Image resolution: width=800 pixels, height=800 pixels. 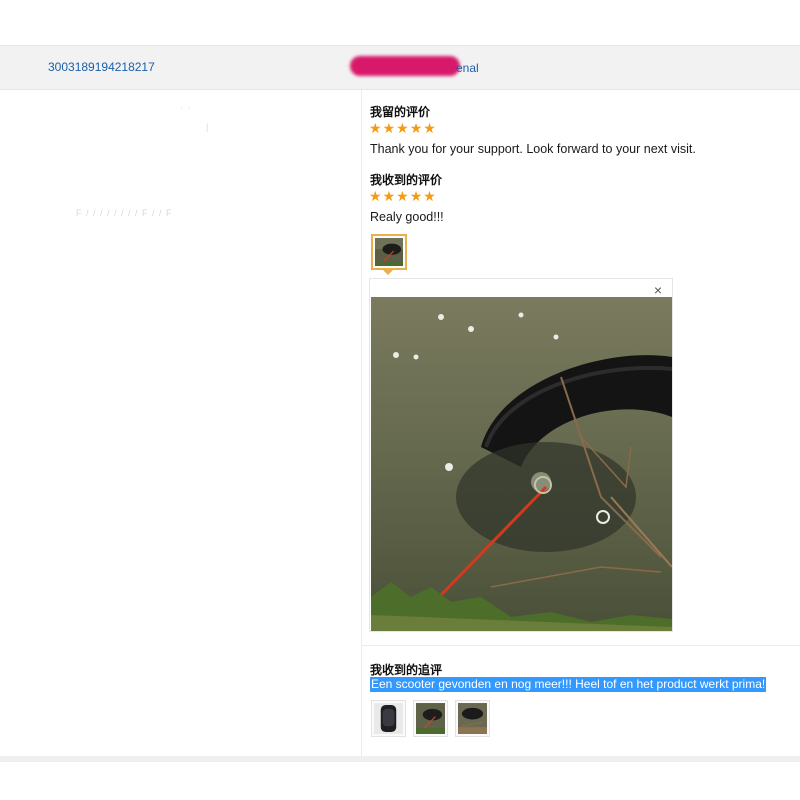 What do you see at coordinates (388, 272) in the screenshot?
I see `thumbnail-pointer` at bounding box center [388, 272].